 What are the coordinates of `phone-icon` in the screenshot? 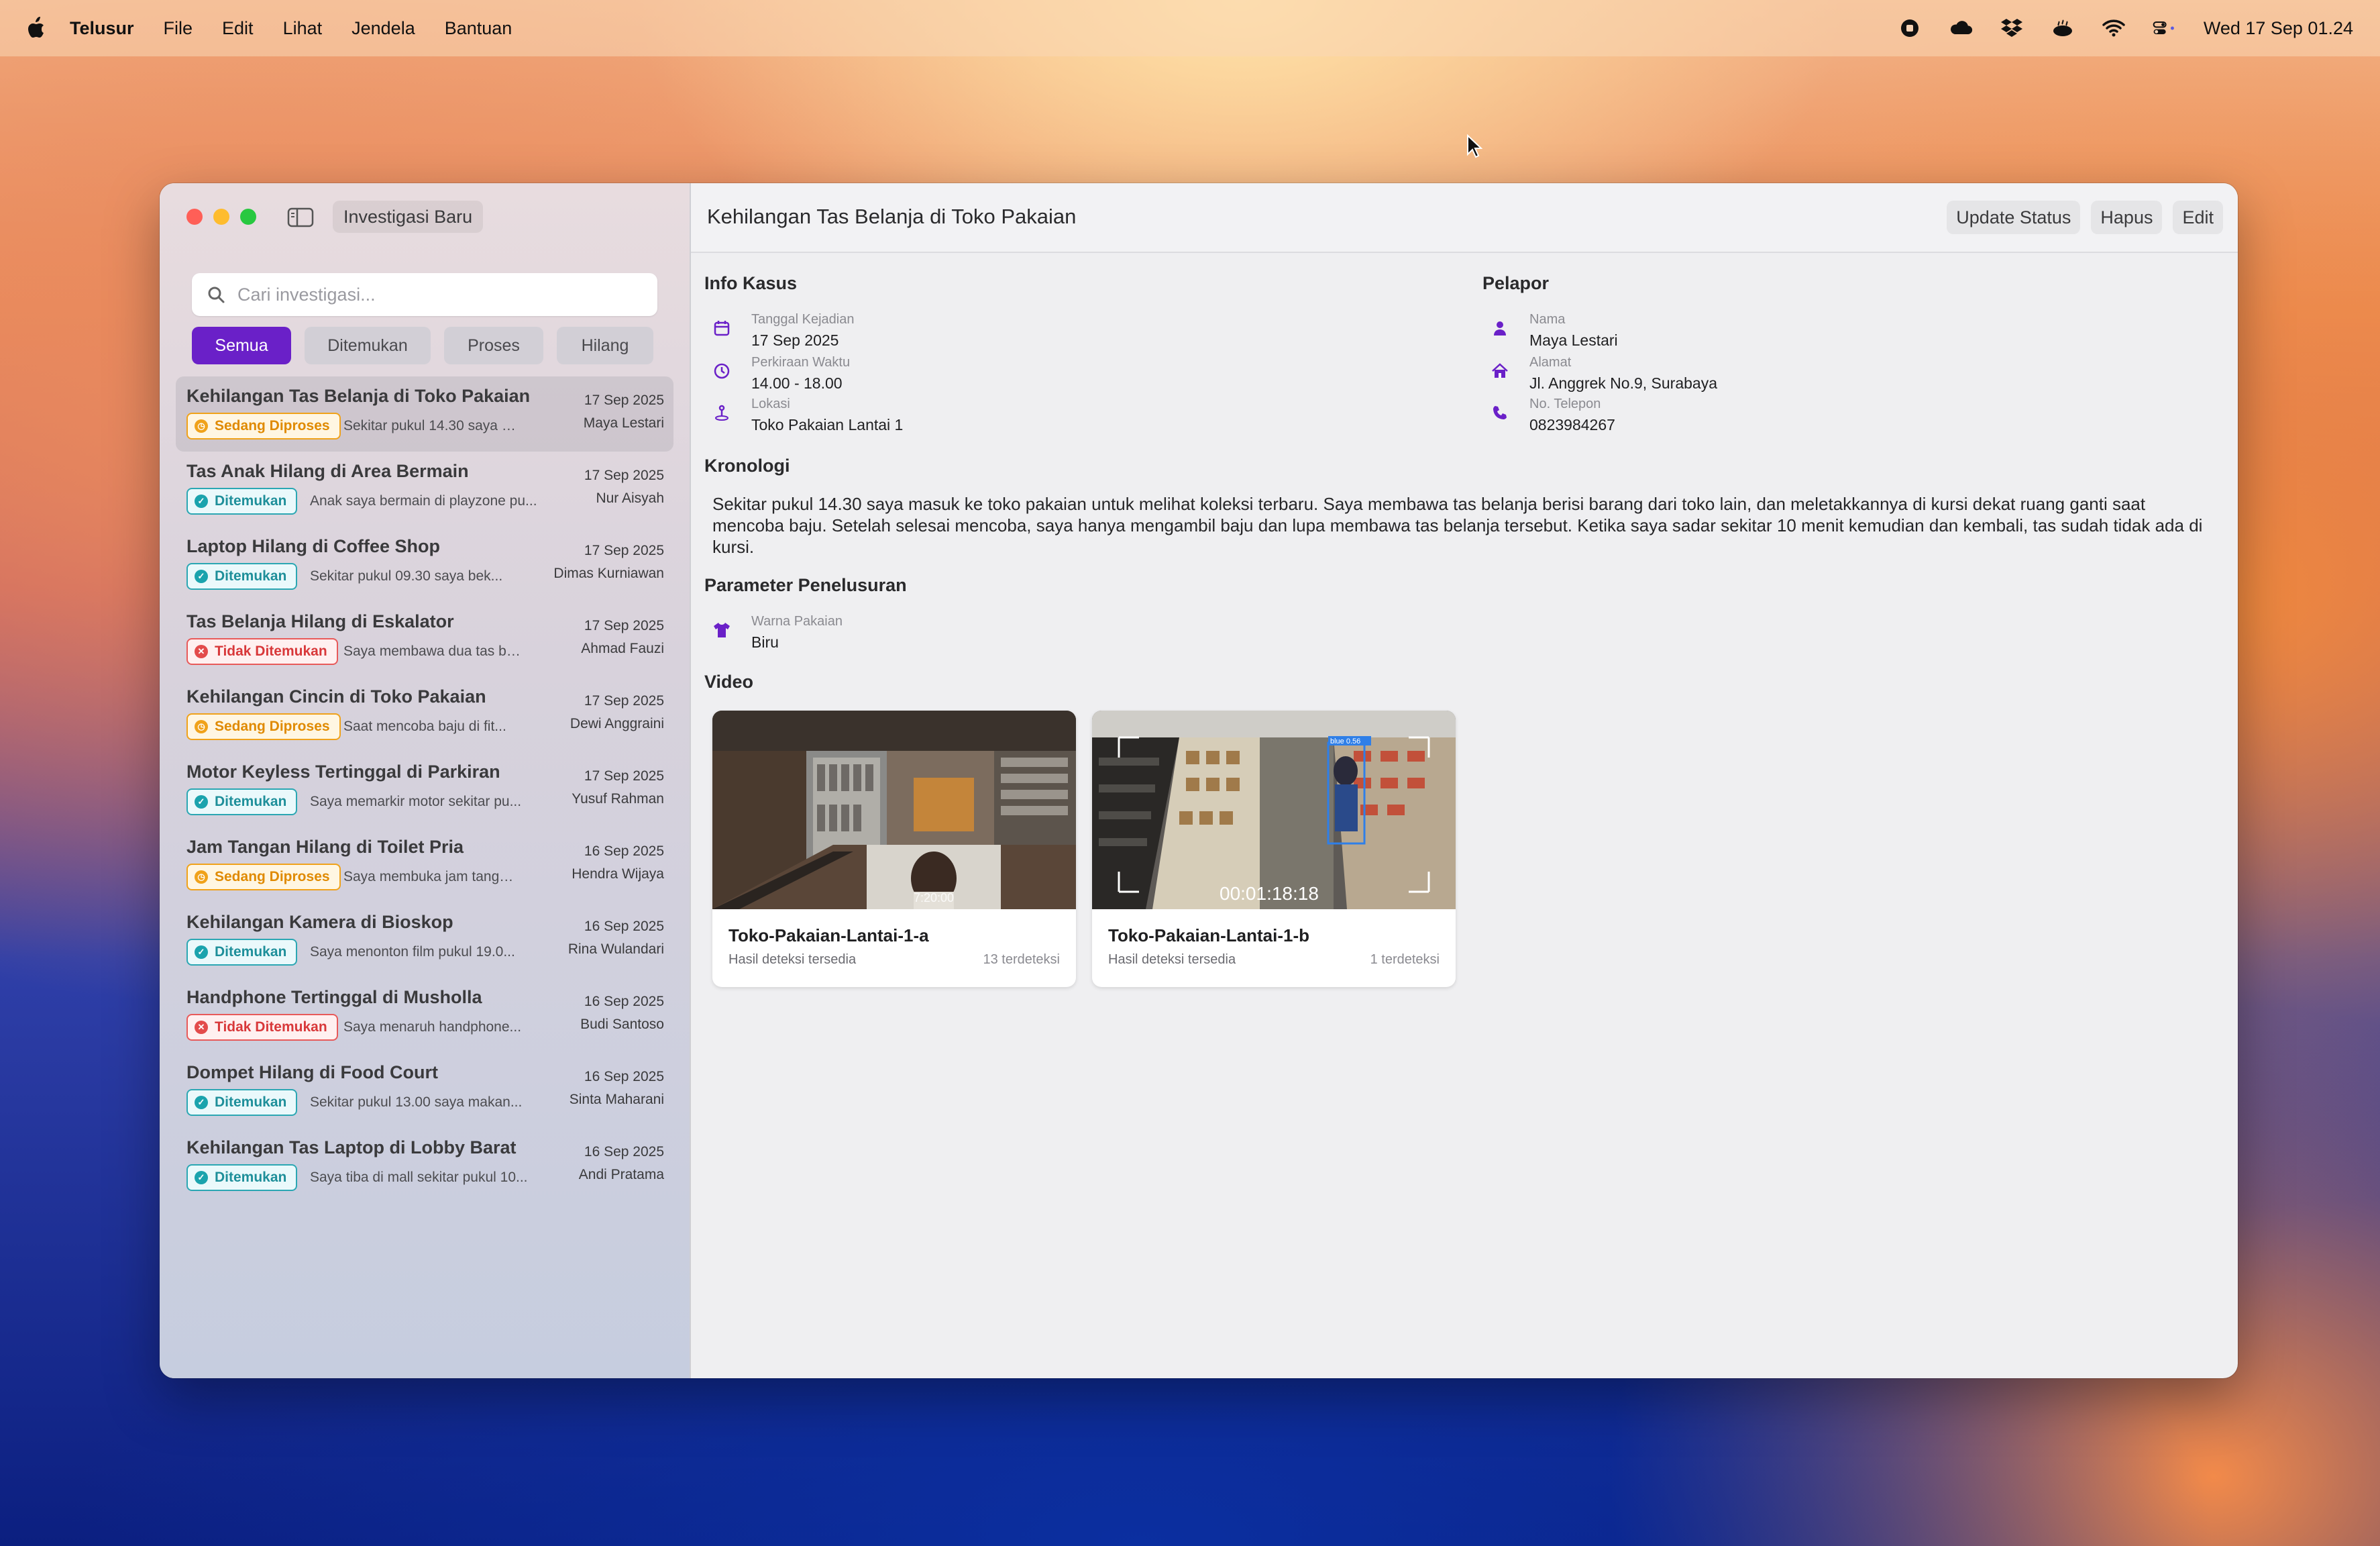 It's located at (1500, 412).